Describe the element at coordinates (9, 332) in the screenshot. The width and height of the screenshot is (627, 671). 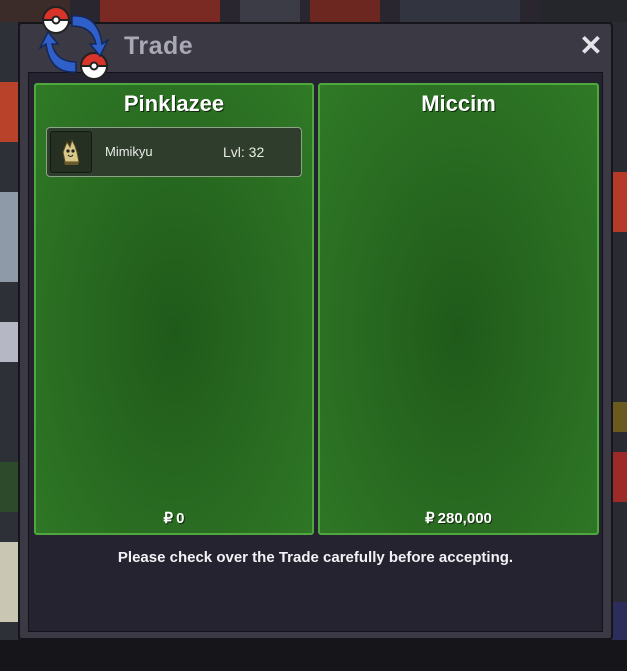
I see `background-scene-left` at that location.